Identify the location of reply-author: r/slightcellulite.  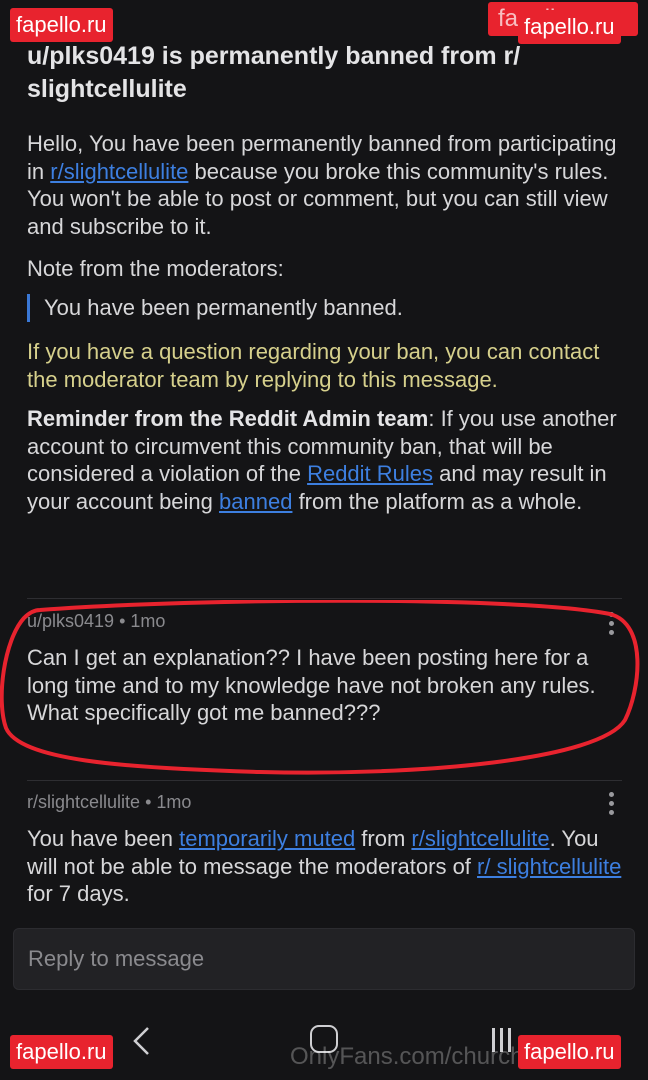
(83, 802).